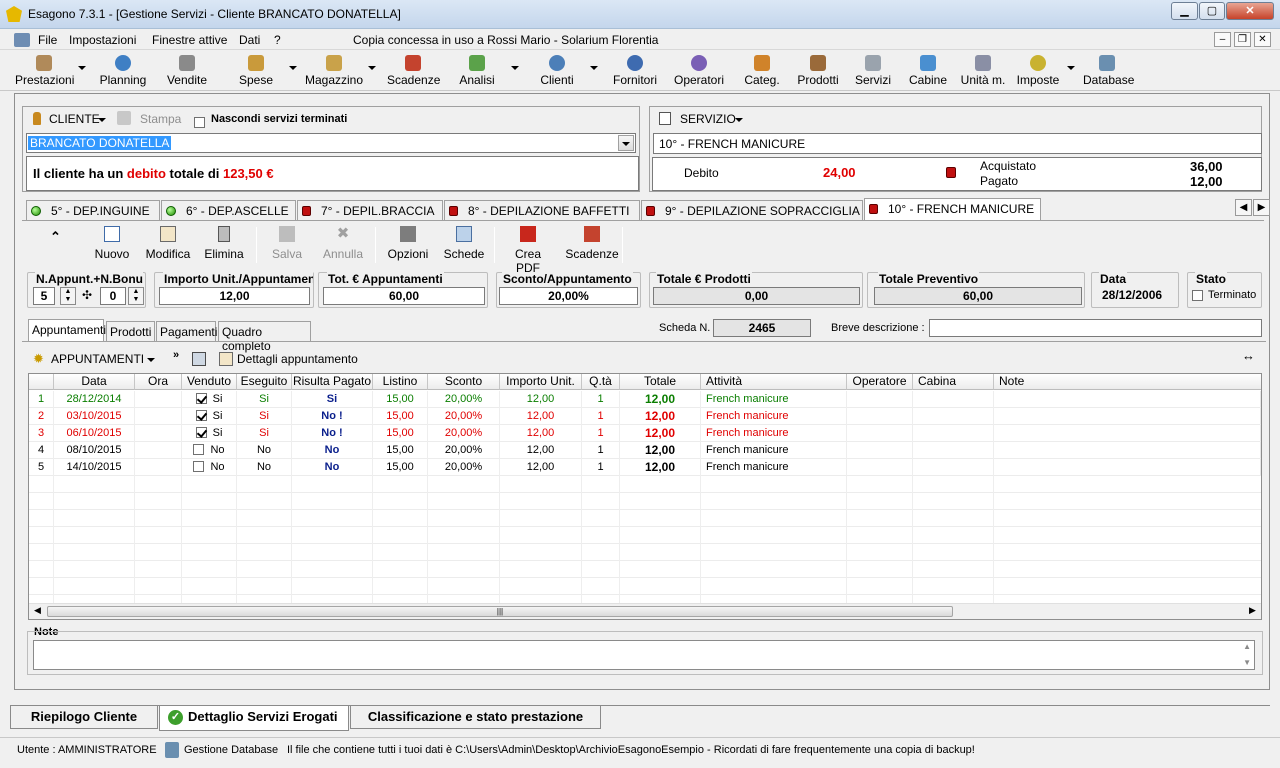  Describe the element at coordinates (818, 71) in the screenshot. I see `toolbar-prodotti: Prodotti` at that location.